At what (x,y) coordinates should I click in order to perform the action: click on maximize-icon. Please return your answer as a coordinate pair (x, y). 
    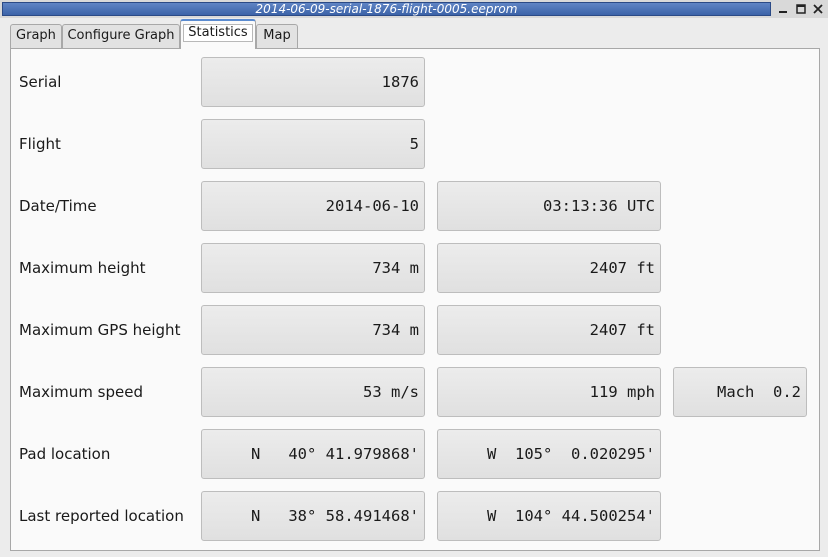
    Looking at the image, I should click on (801, 9).